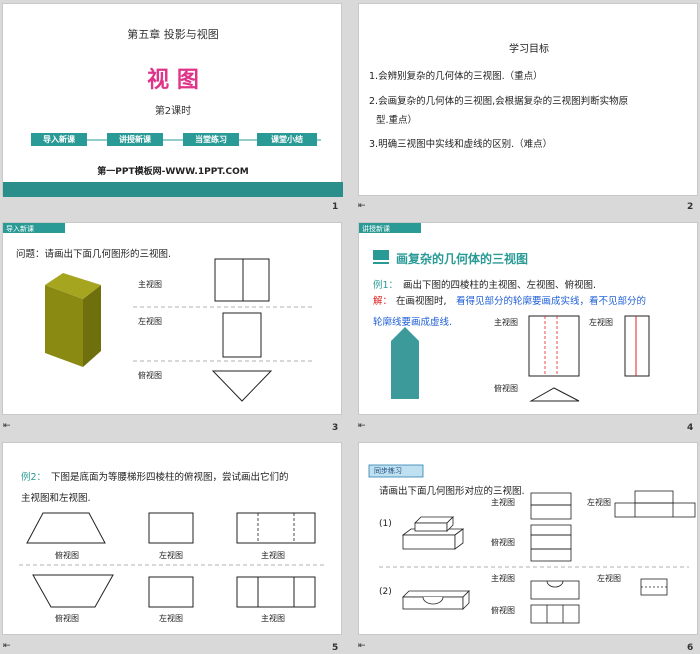 This screenshot has width=700, height=654. I want to click on slide-number-1: 1, so click(335, 207).